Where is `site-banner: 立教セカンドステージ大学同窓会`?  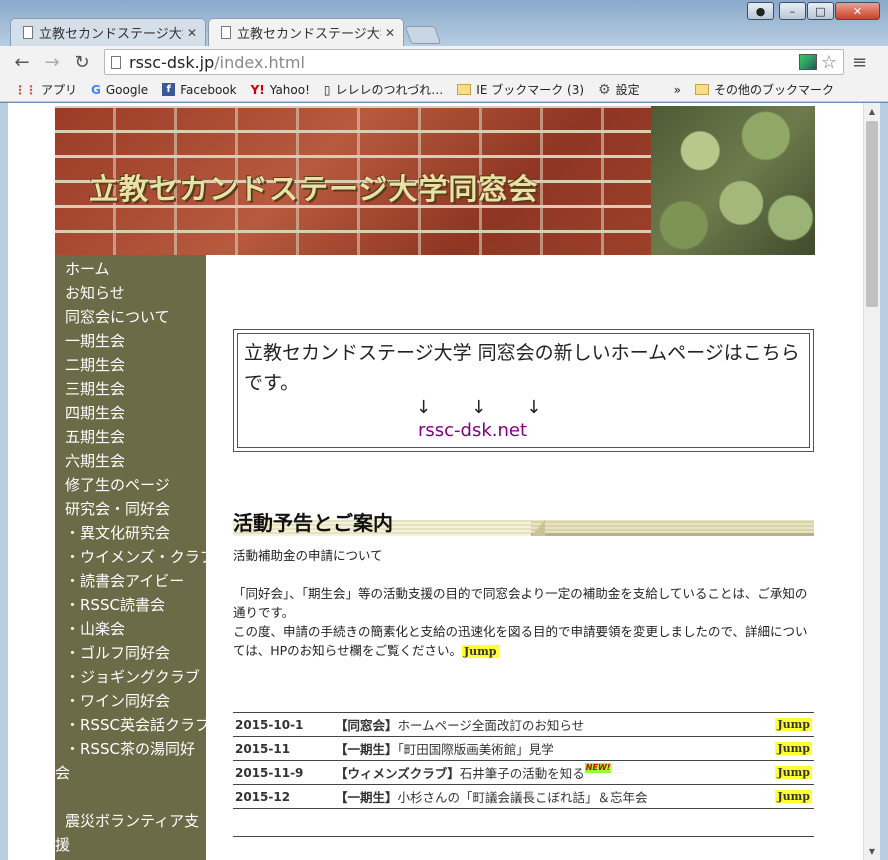
site-banner: 立教セカンドステージ大学同窓会 is located at coordinates (435, 180).